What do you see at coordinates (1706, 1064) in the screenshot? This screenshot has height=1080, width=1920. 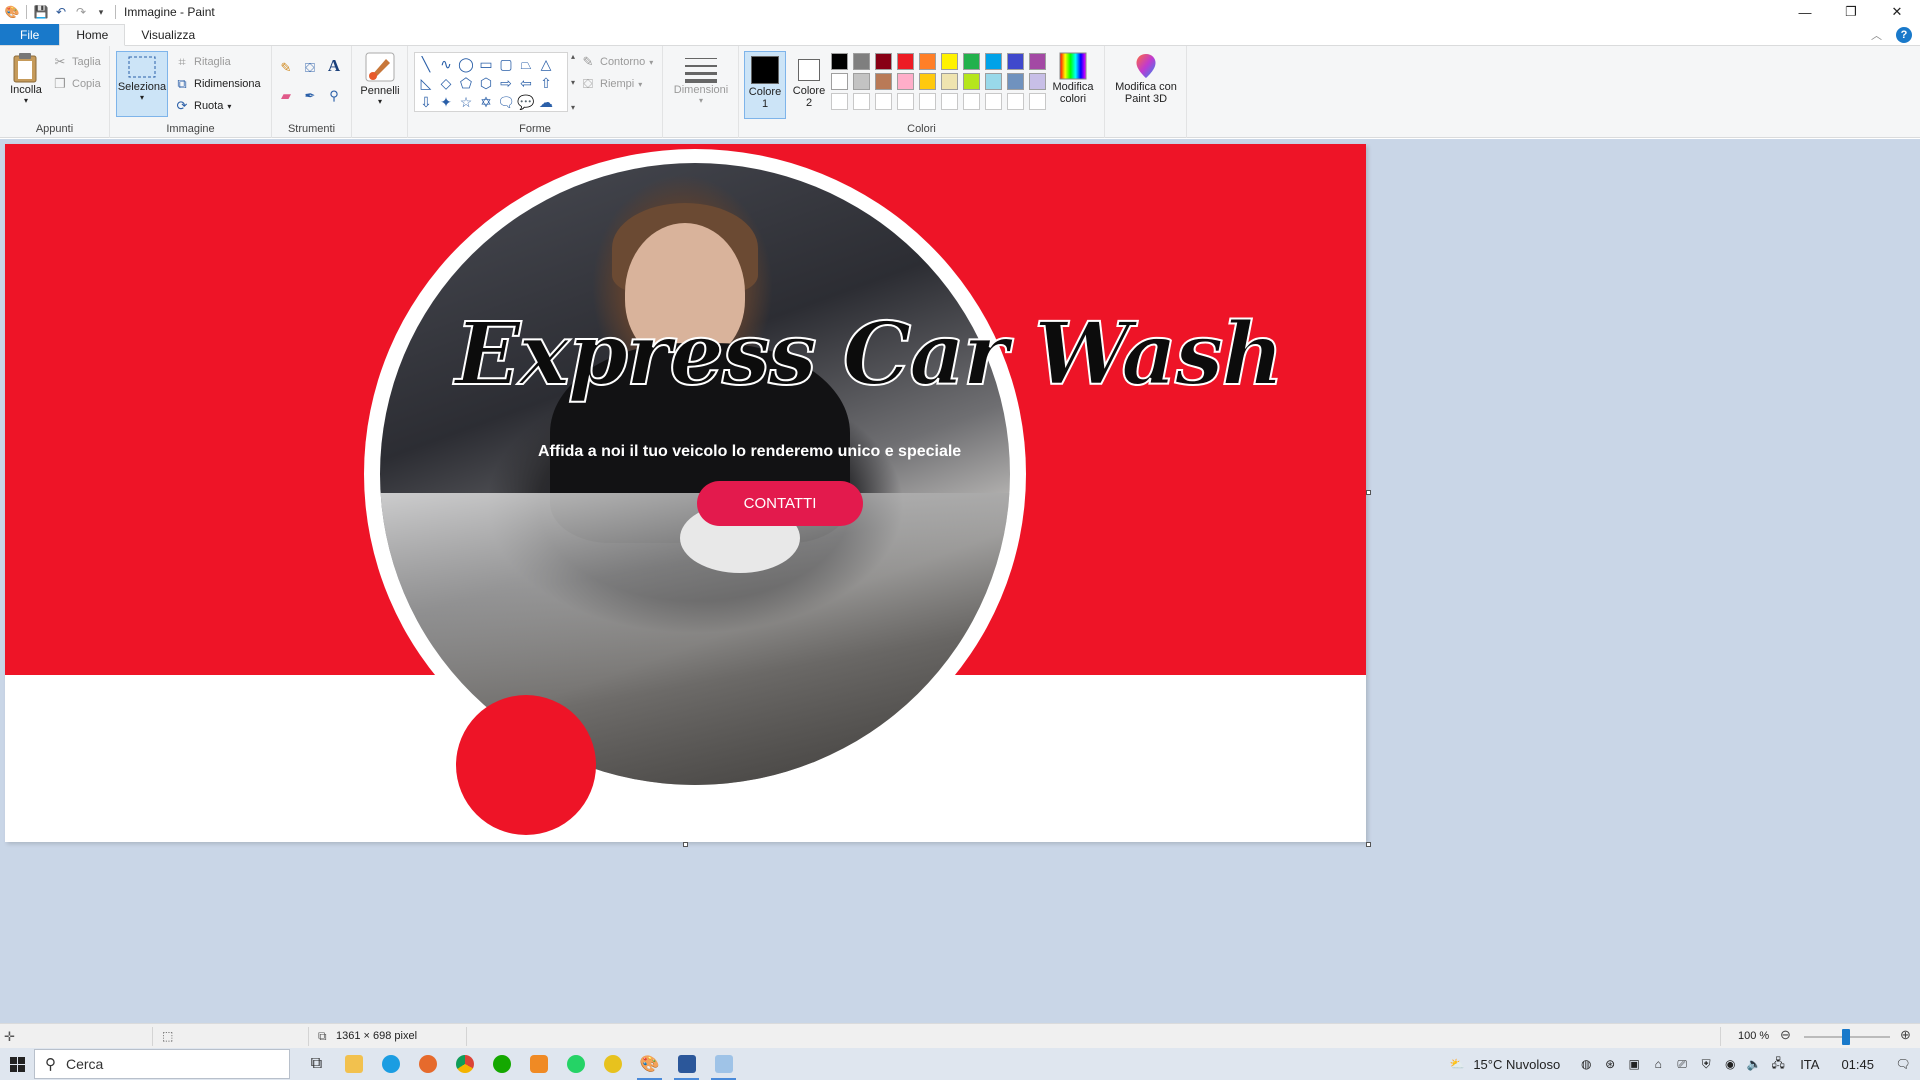 I see `tray-security-icon: ⛨` at bounding box center [1706, 1064].